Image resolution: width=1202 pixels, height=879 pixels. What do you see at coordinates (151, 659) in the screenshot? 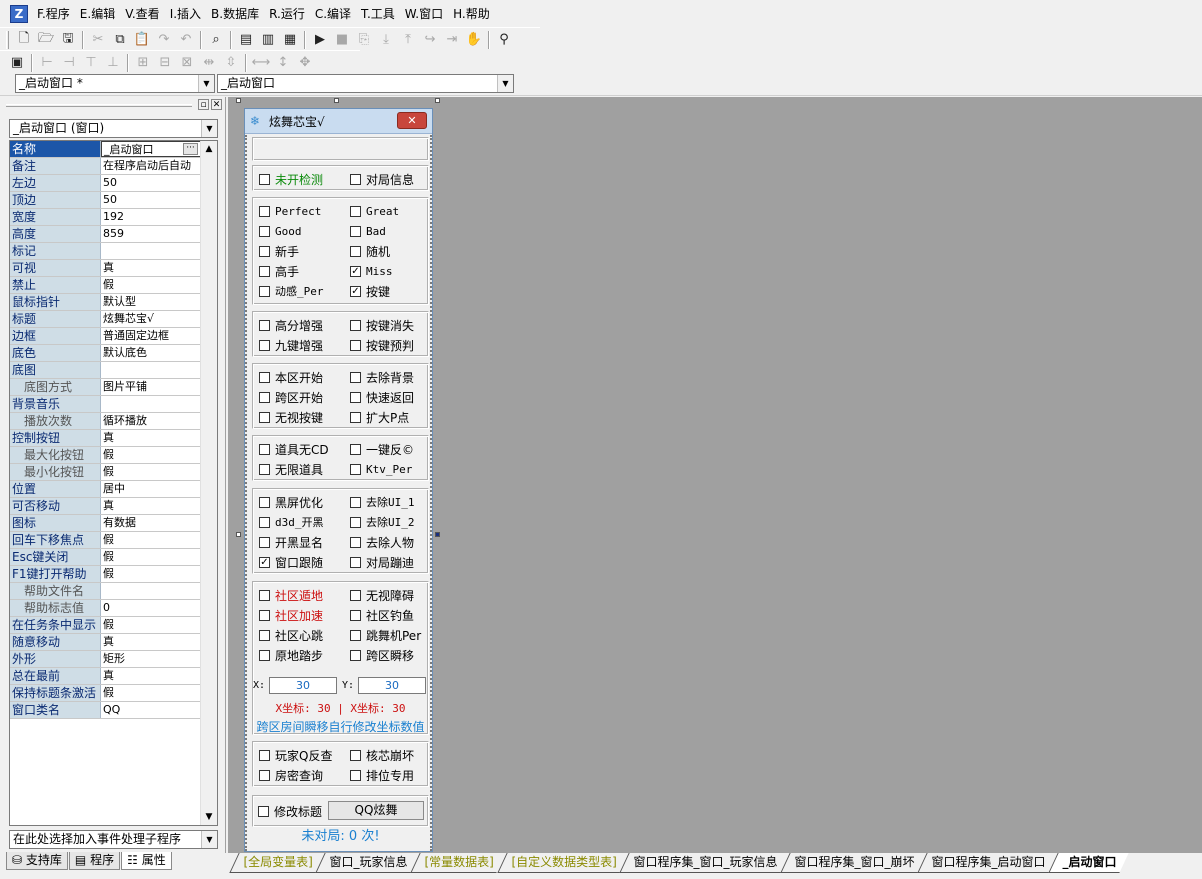
I see `property-value: 矩形` at bounding box center [151, 659].